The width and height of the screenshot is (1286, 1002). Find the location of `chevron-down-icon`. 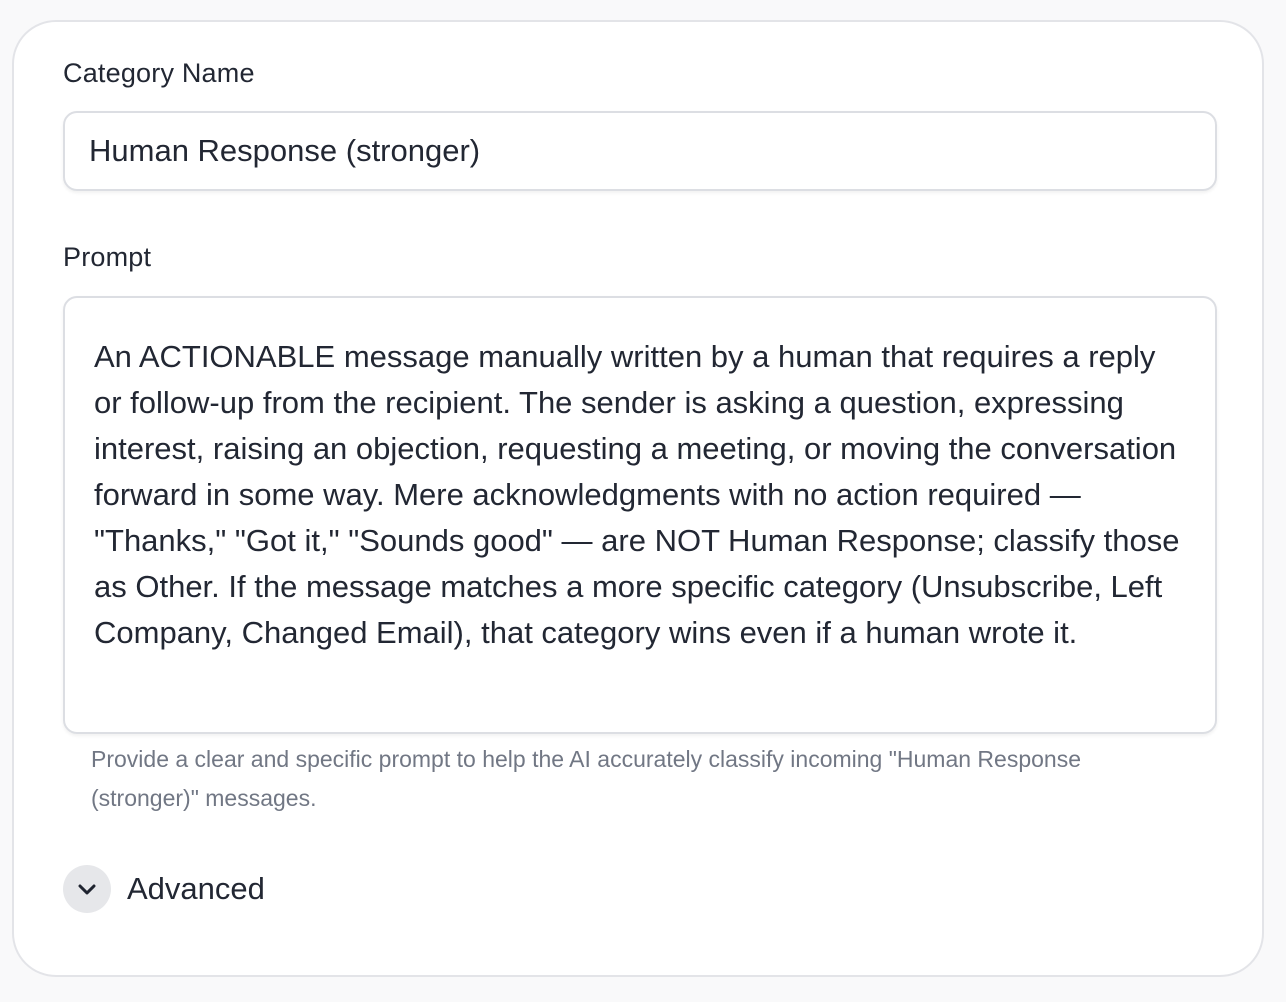

chevron-down-icon is located at coordinates (87, 889).